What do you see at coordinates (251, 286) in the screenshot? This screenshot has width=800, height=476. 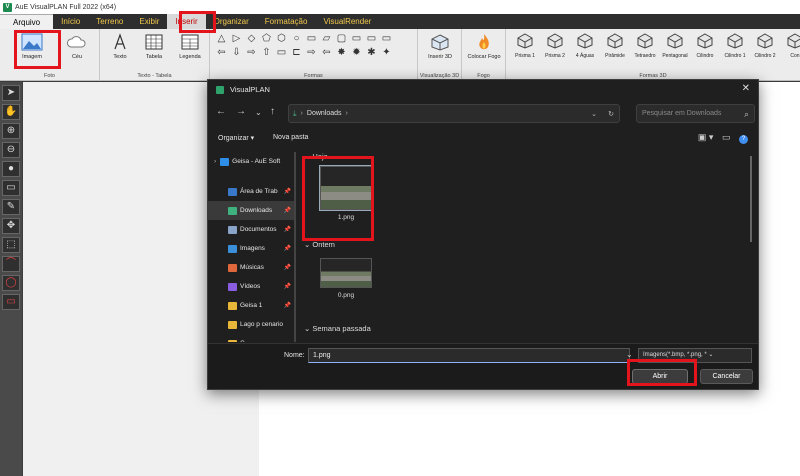 I see `sidebar-item-6: Vídeos 📌` at bounding box center [251, 286].